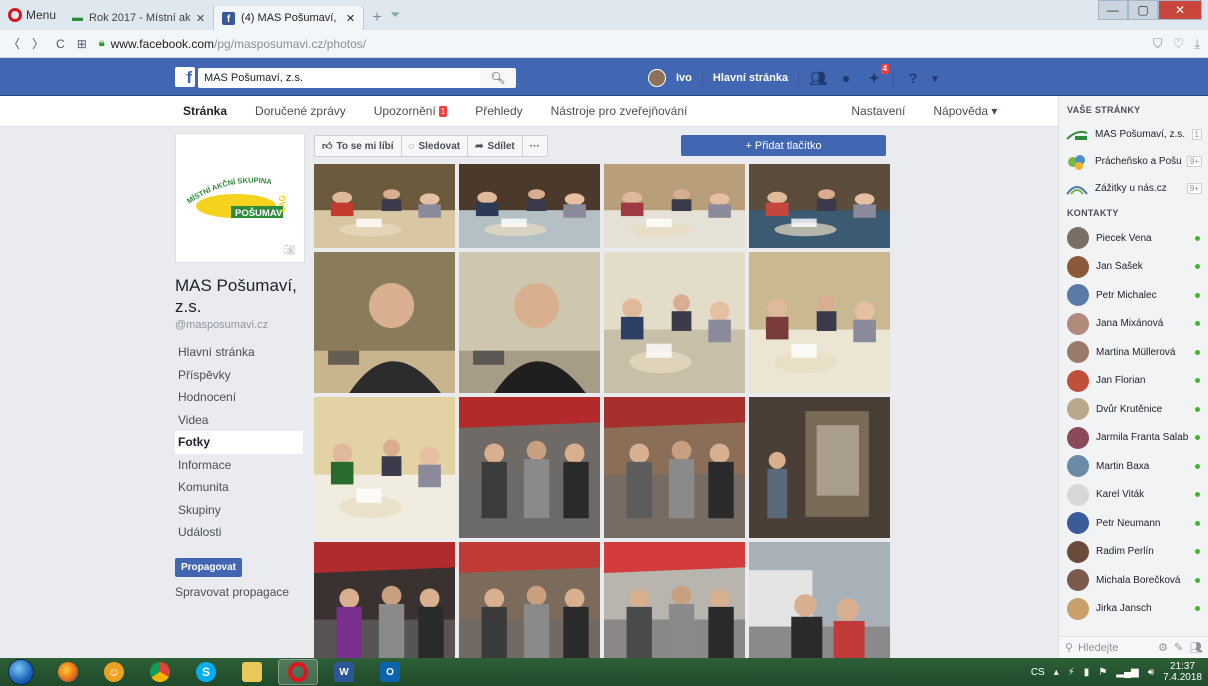 This screenshot has height=686, width=1208. What do you see at coordinates (240, 397) in the screenshot?
I see `nav-reviews: Hodnocení` at bounding box center [240, 397].